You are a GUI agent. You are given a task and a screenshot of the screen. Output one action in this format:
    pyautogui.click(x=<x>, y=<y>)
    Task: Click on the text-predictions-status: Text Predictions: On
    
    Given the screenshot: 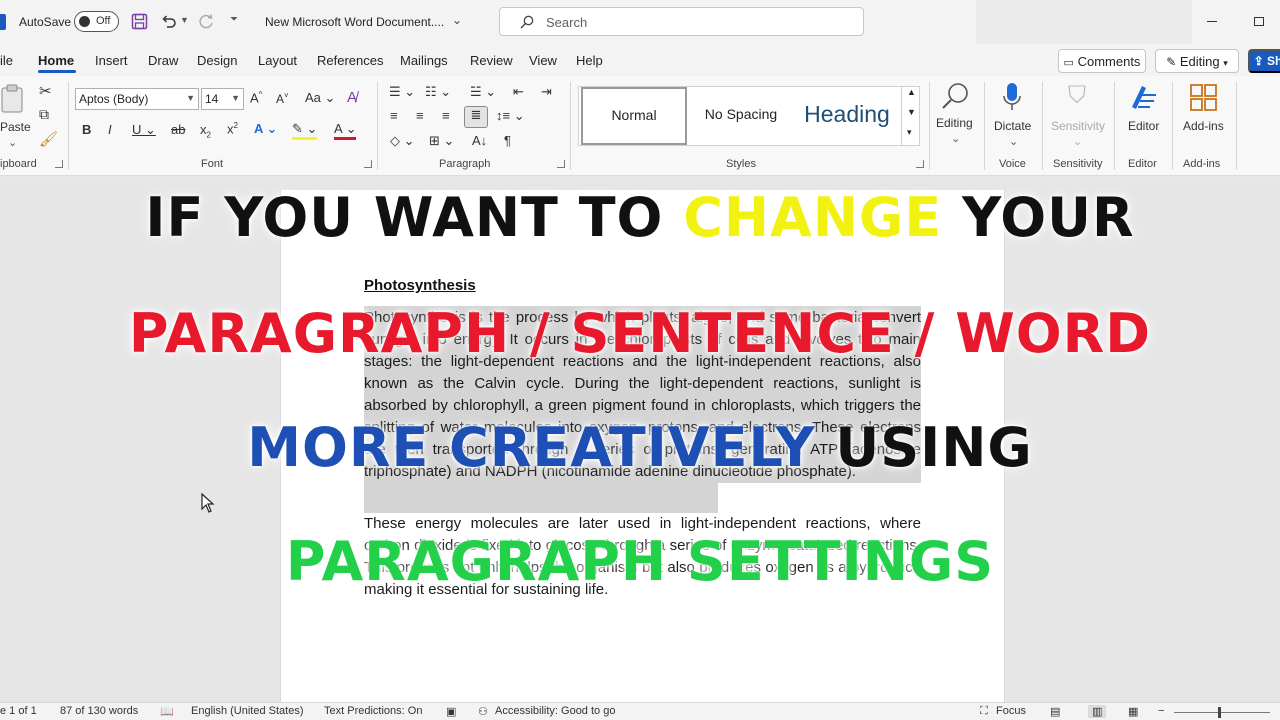 What is the action you would take?
    pyautogui.click(x=373, y=711)
    